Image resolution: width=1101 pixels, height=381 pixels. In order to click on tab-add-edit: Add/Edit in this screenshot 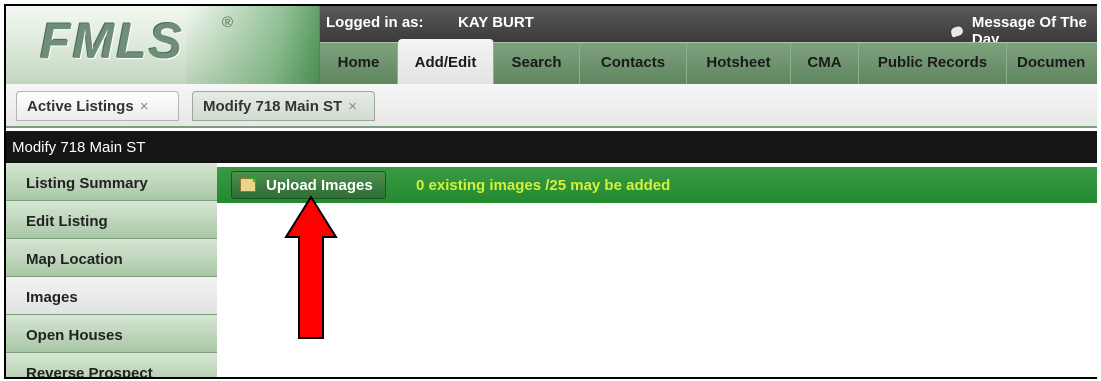, I will do `click(446, 62)`.